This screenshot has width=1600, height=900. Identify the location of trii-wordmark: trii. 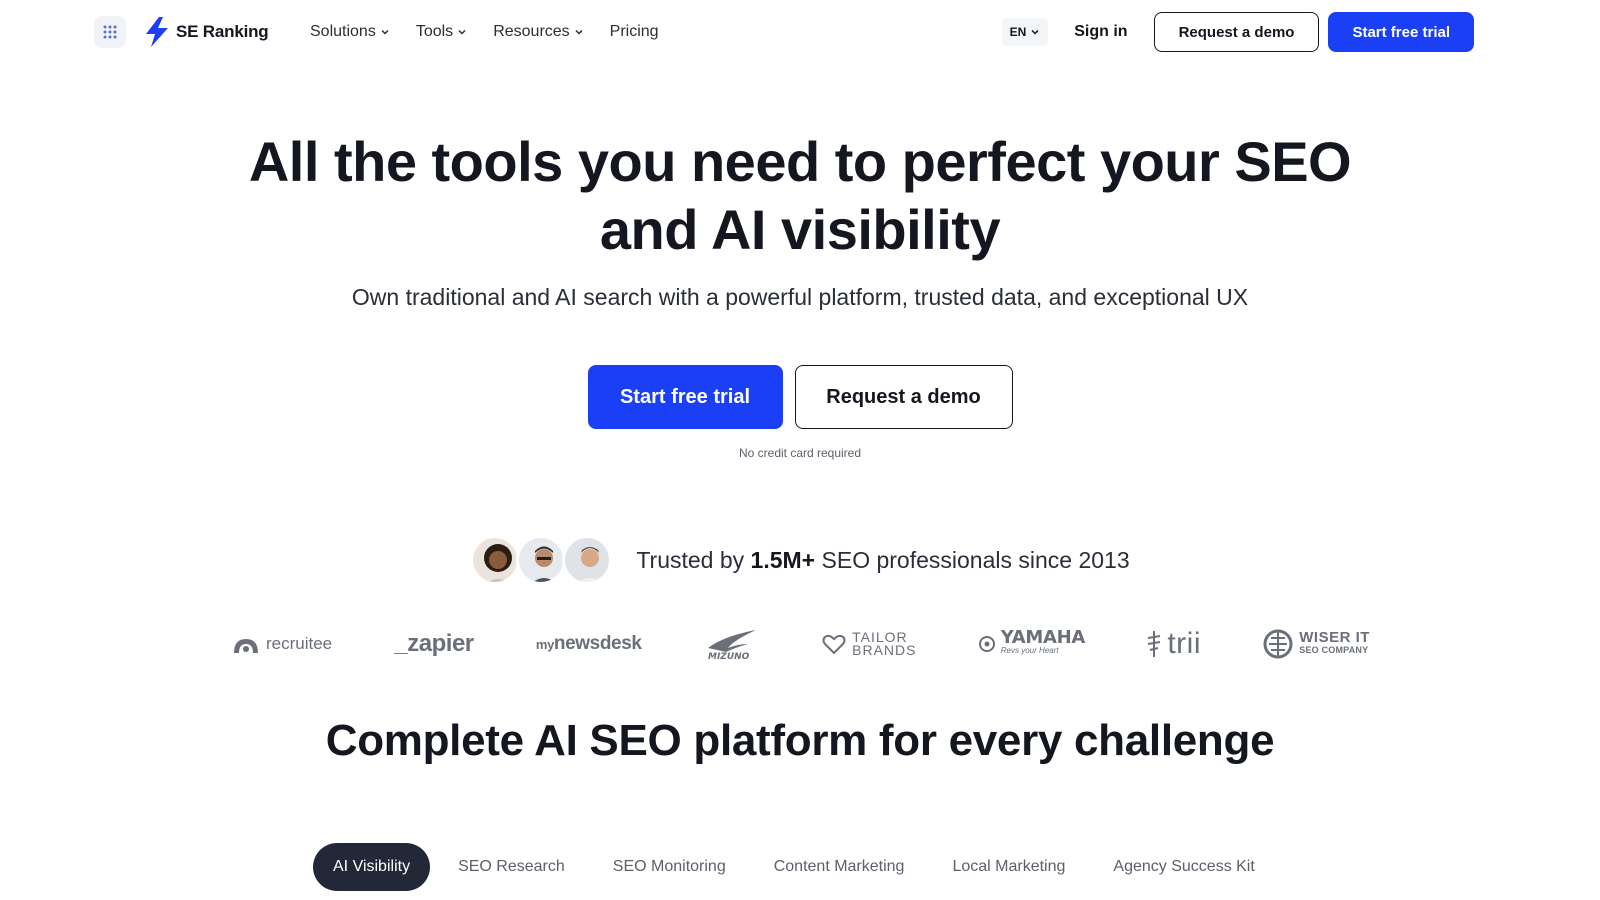
(1184, 643).